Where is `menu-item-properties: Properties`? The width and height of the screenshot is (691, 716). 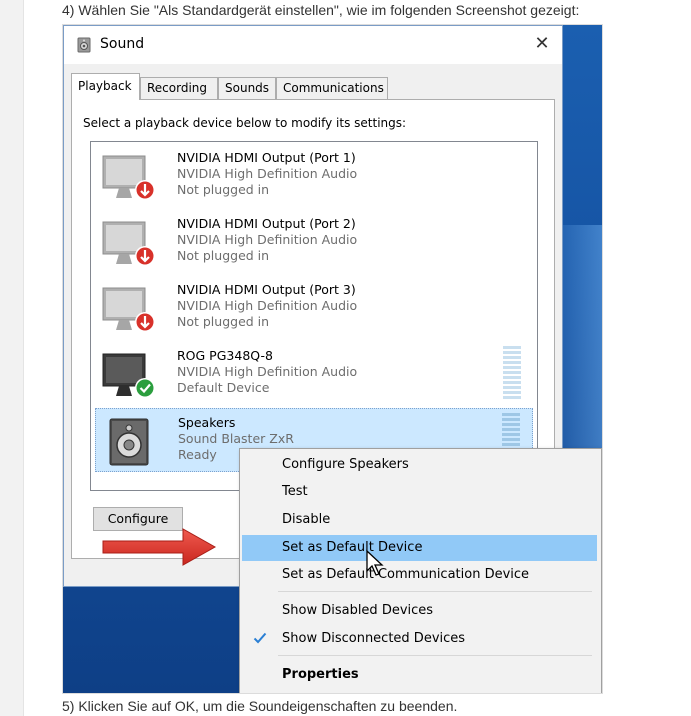 menu-item-properties: Properties is located at coordinates (419, 675).